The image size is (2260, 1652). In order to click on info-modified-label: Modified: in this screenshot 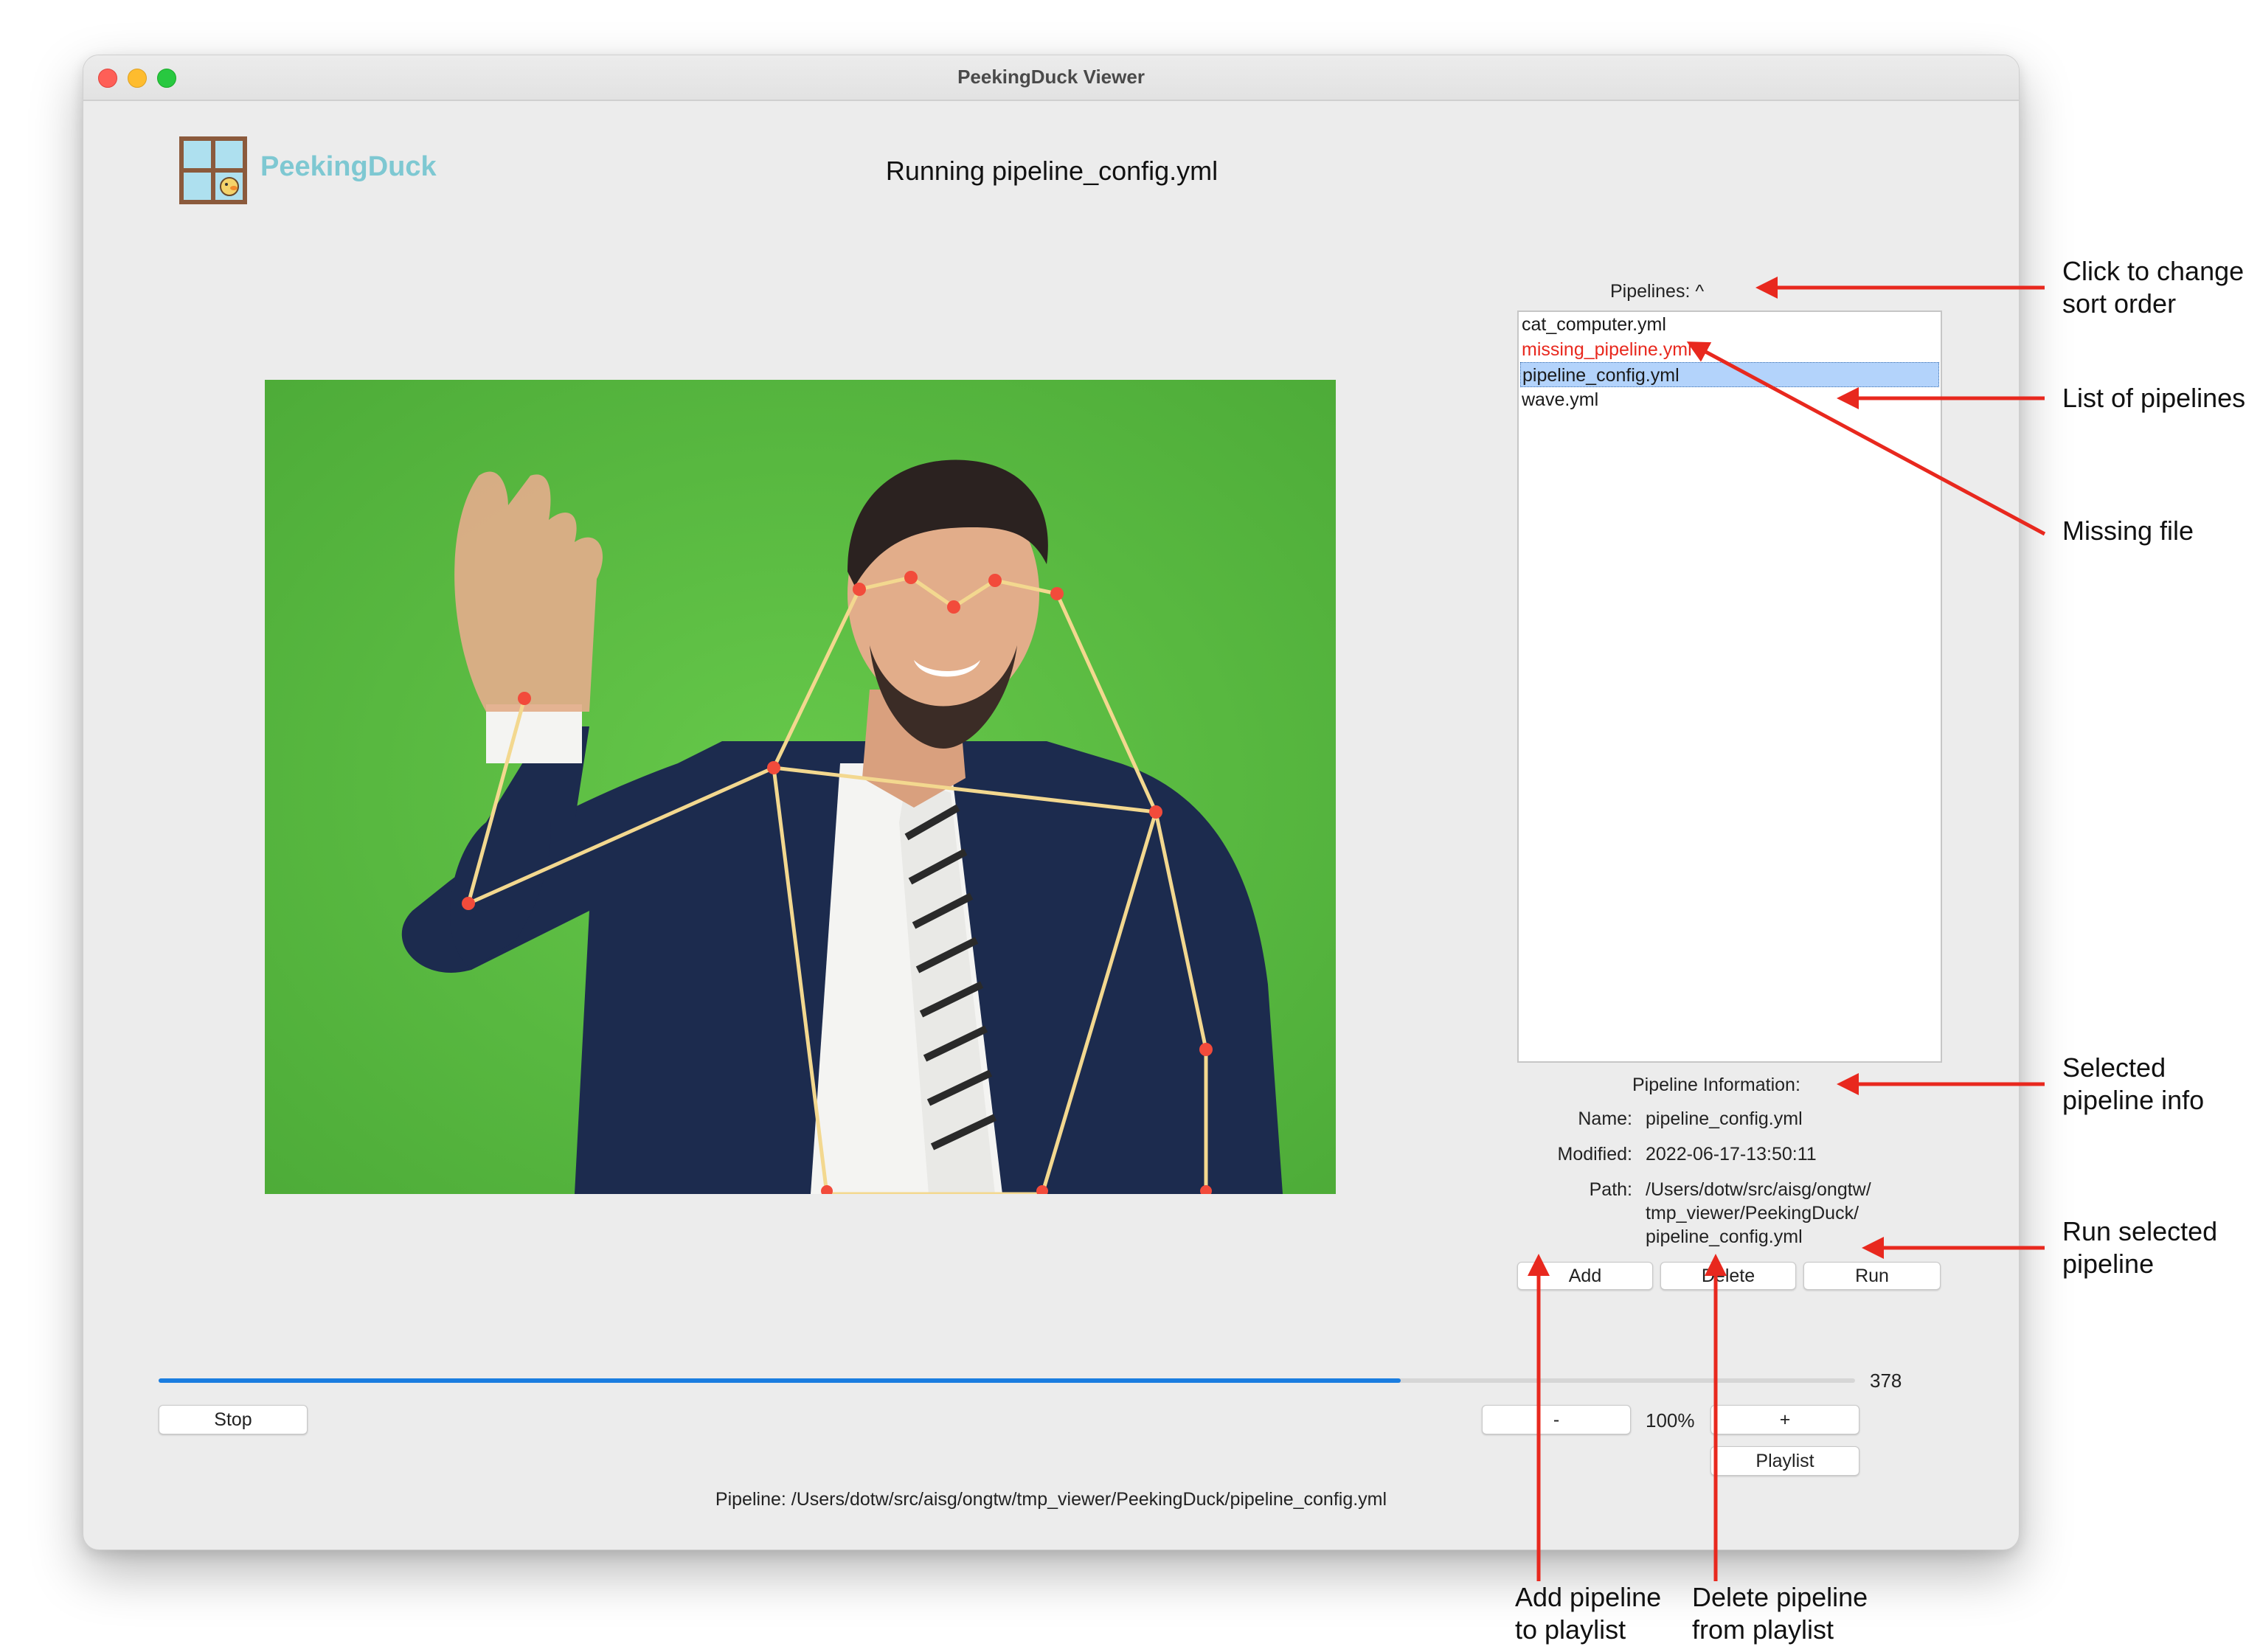, I will do `click(1594, 1154)`.